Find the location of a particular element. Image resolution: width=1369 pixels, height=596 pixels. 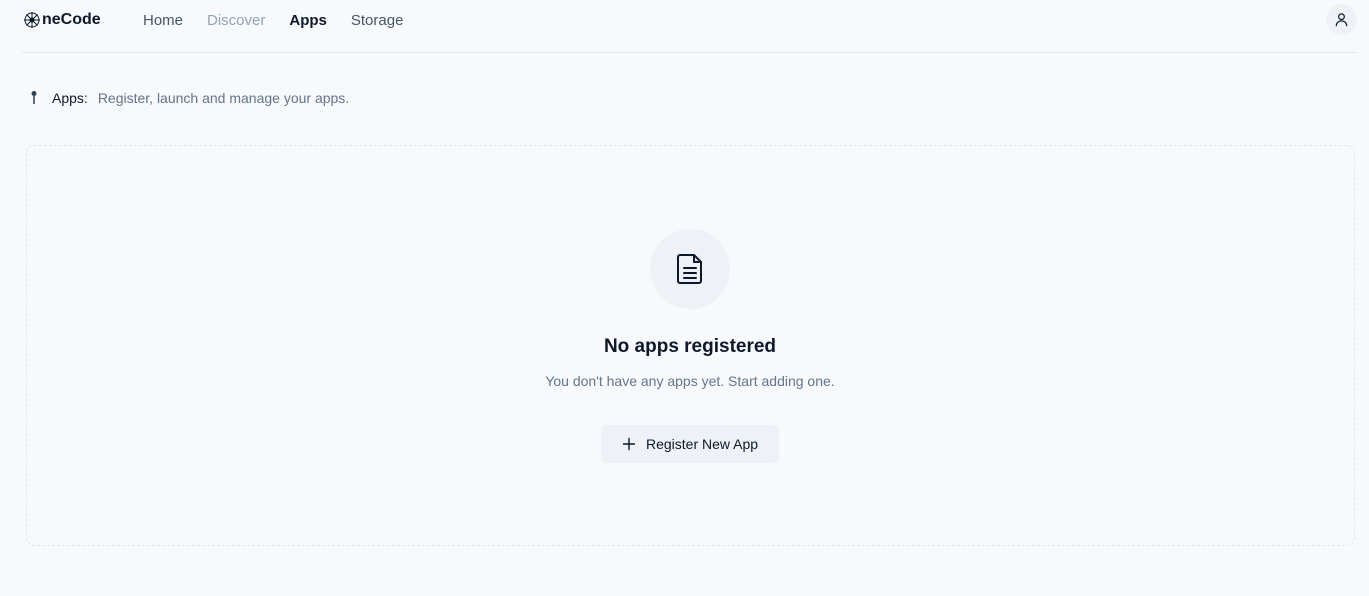

register-new-app-button: Register New App is located at coordinates (690, 444).